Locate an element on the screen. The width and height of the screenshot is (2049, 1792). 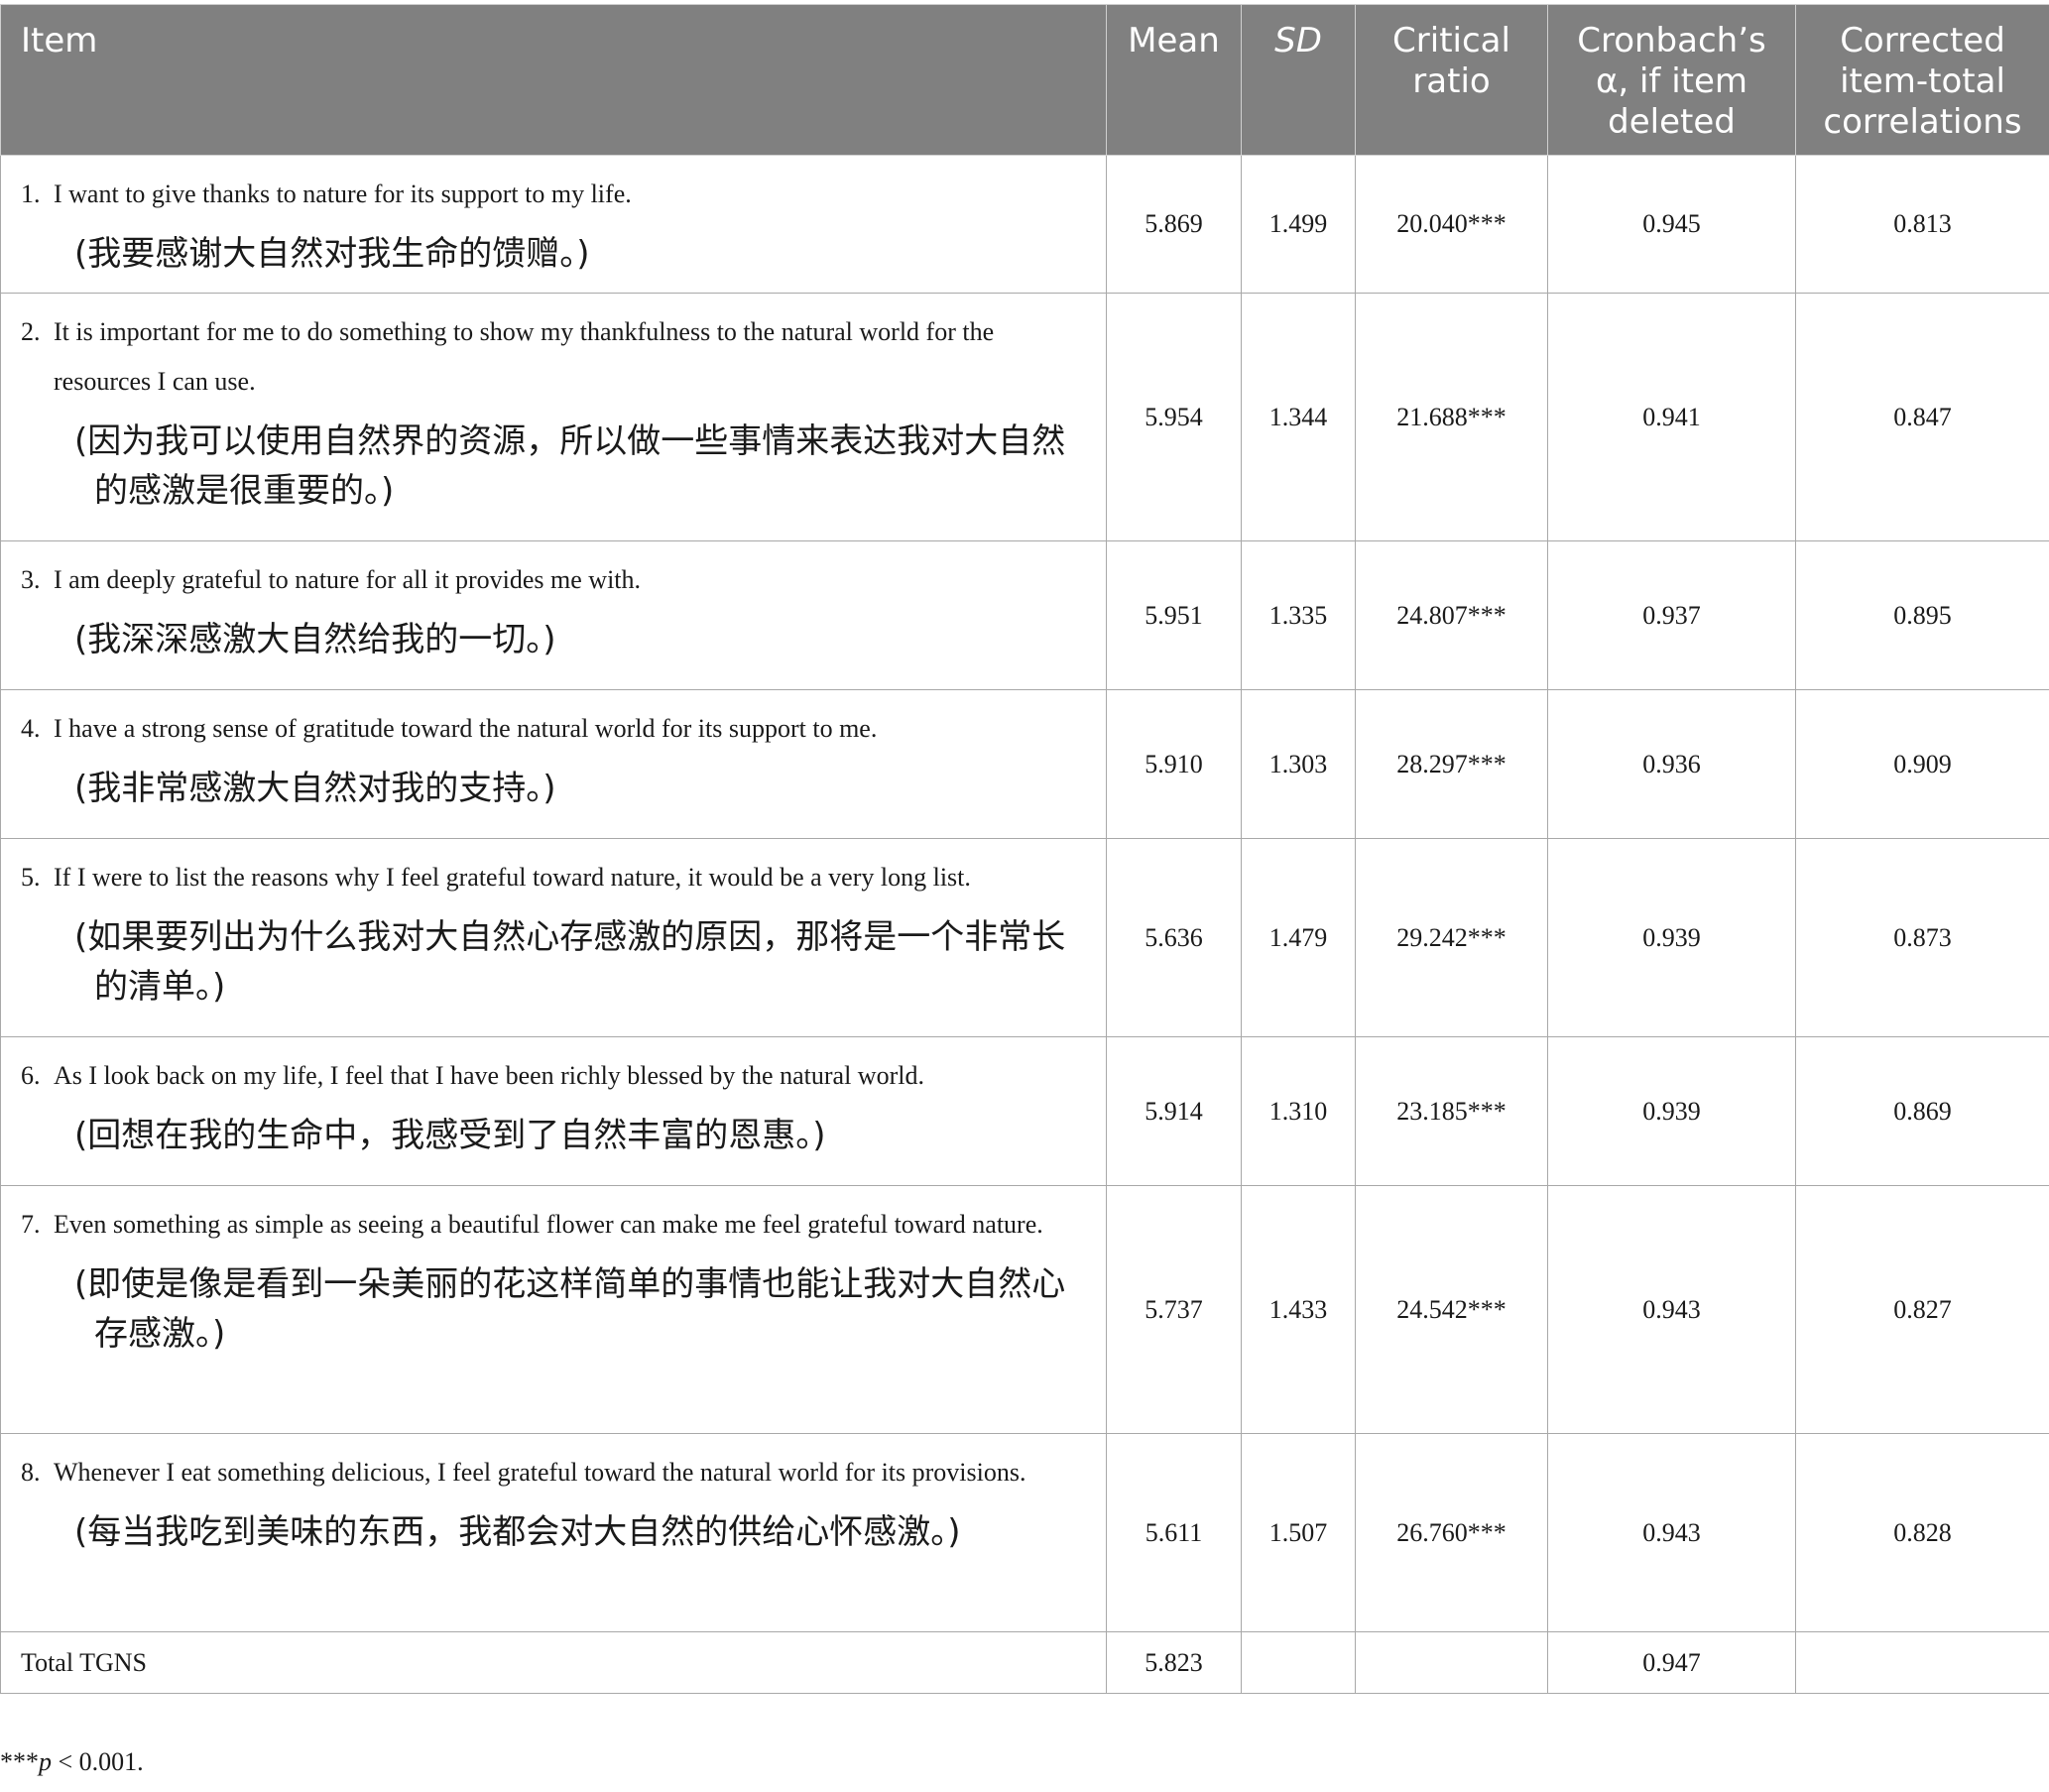
item-number: 7. is located at coordinates (31, 1224).